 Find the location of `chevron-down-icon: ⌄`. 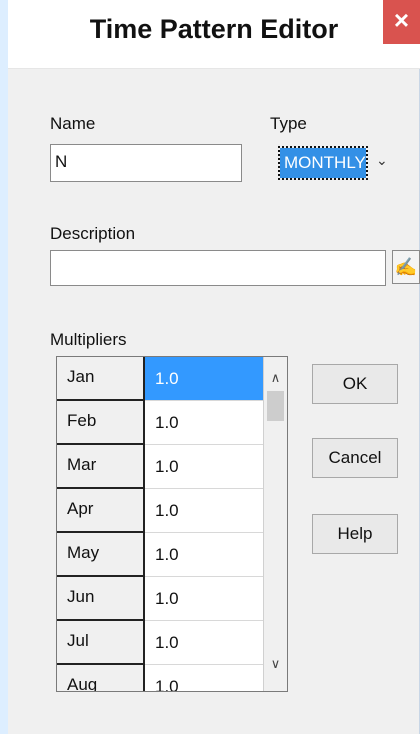

chevron-down-icon: ⌄ is located at coordinates (382, 160).